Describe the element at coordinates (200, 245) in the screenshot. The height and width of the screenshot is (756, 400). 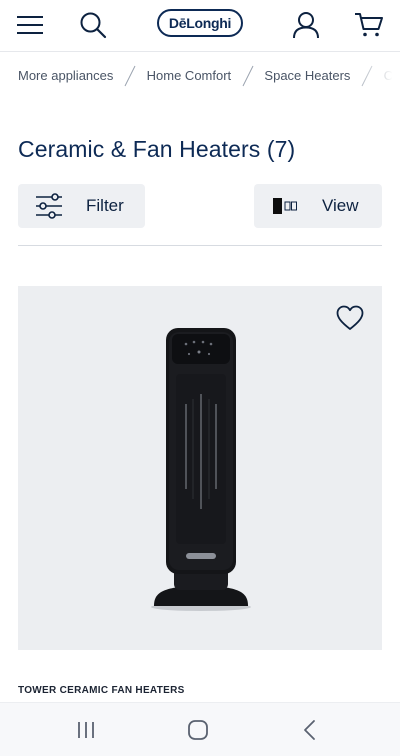
I see `divider` at that location.